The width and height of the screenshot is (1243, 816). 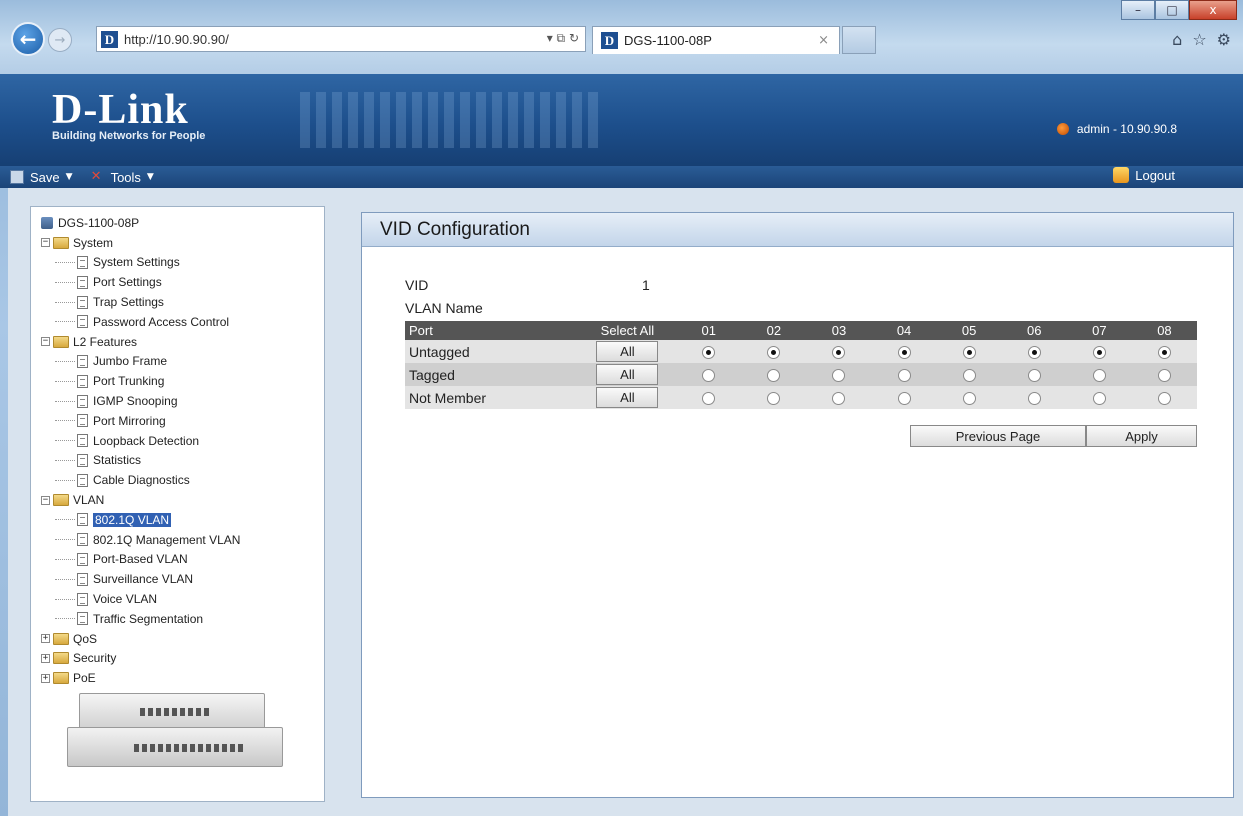 What do you see at coordinates (182, 579) in the screenshot?
I see `tree-item: Surveillance VLAN` at bounding box center [182, 579].